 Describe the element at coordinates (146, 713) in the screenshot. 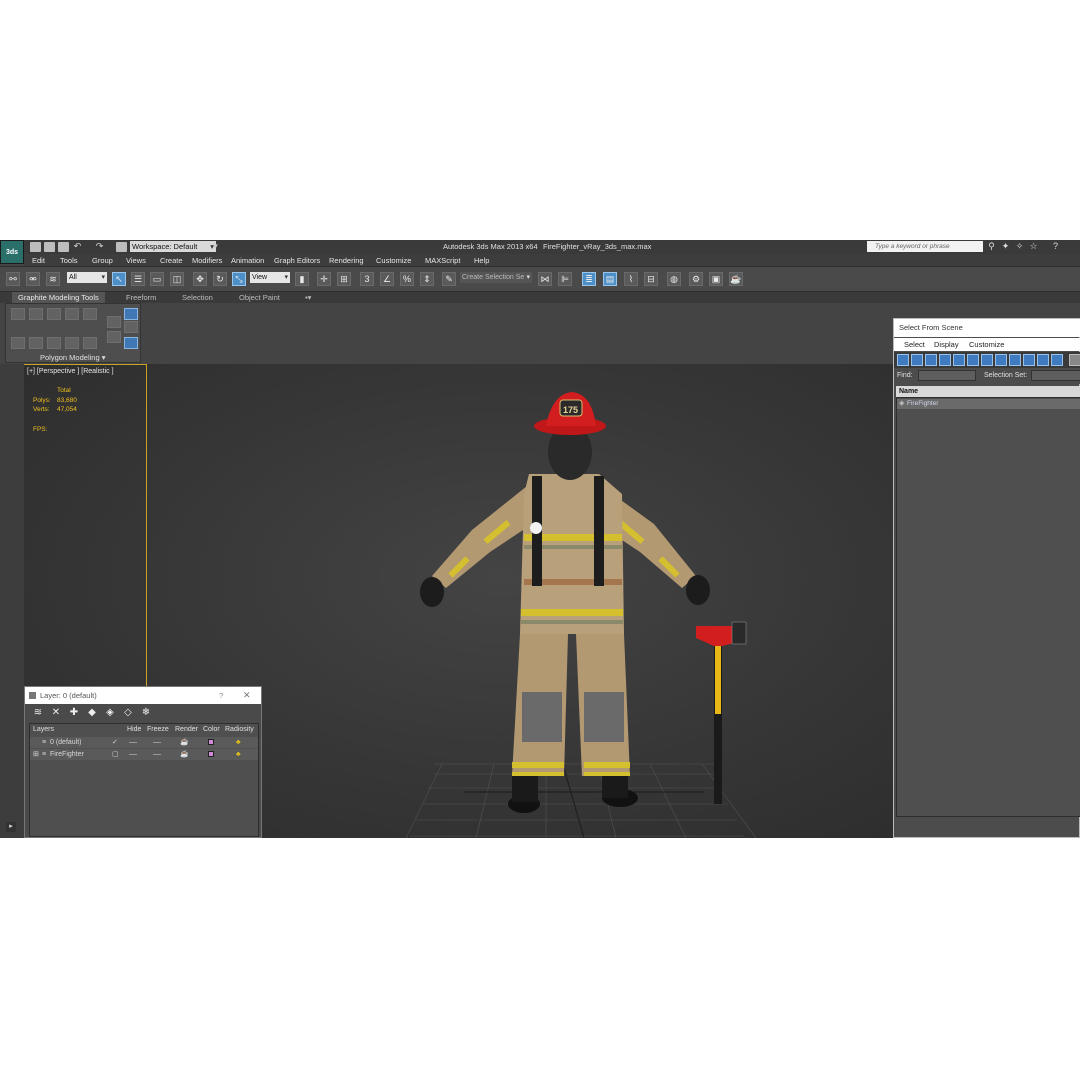

I see `freeze-all-icon: ❄` at that location.